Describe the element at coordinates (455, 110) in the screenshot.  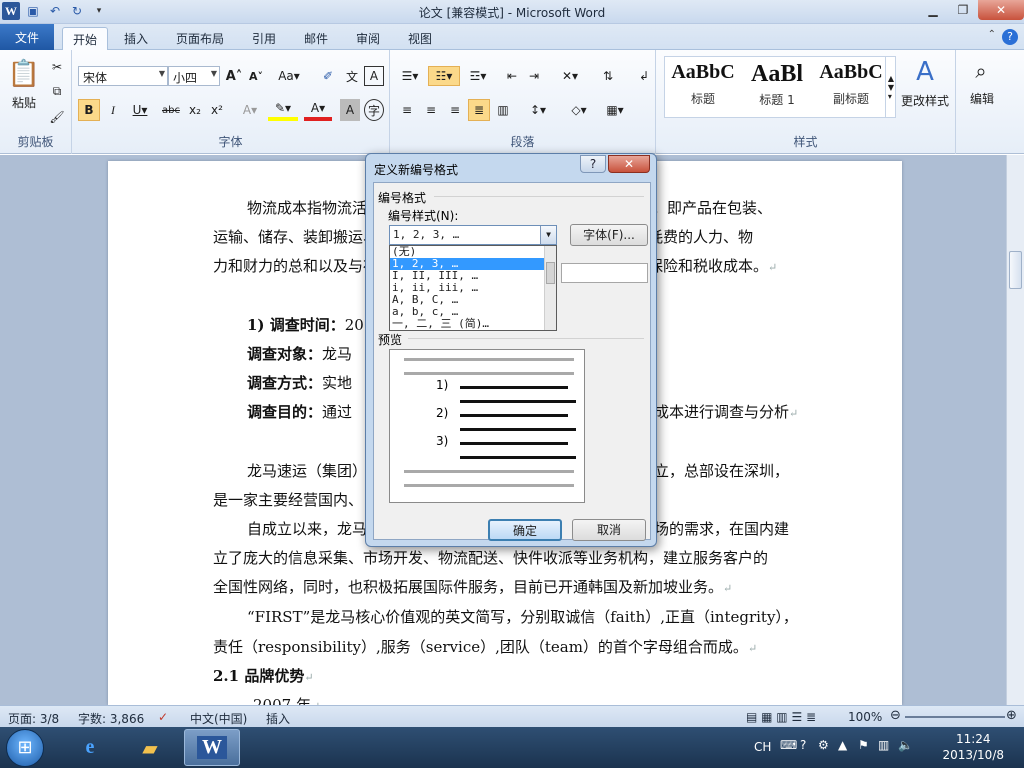
I see `align-right-icon: ≡` at that location.